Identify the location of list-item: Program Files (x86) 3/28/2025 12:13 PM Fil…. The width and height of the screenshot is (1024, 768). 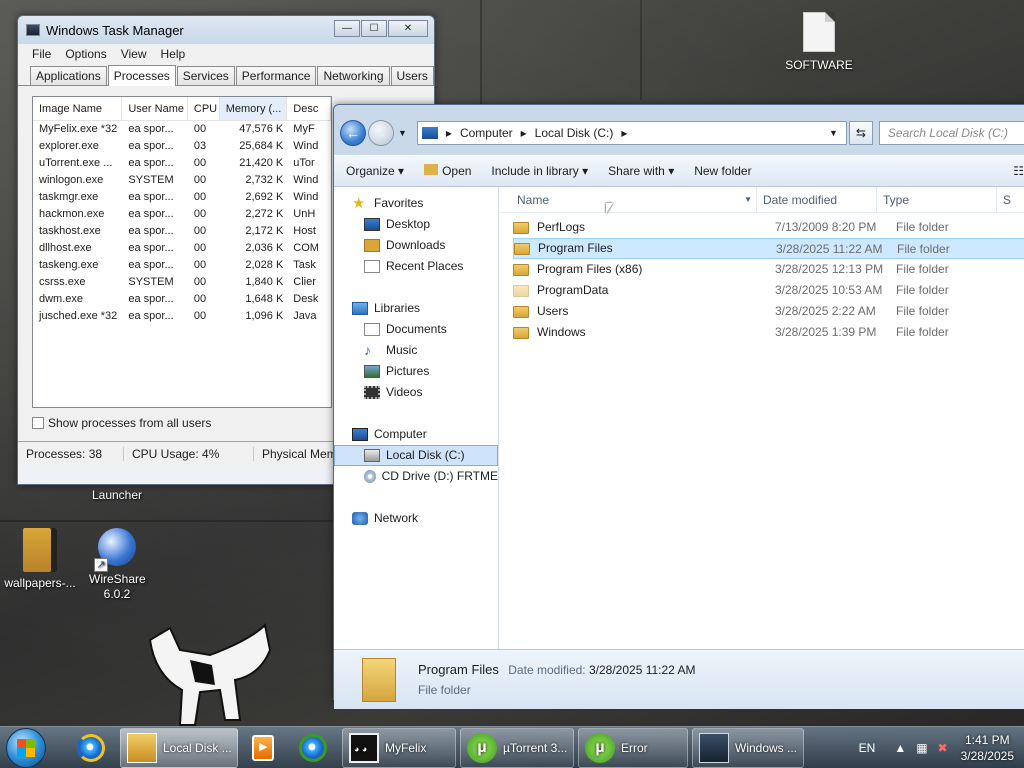
(768, 269).